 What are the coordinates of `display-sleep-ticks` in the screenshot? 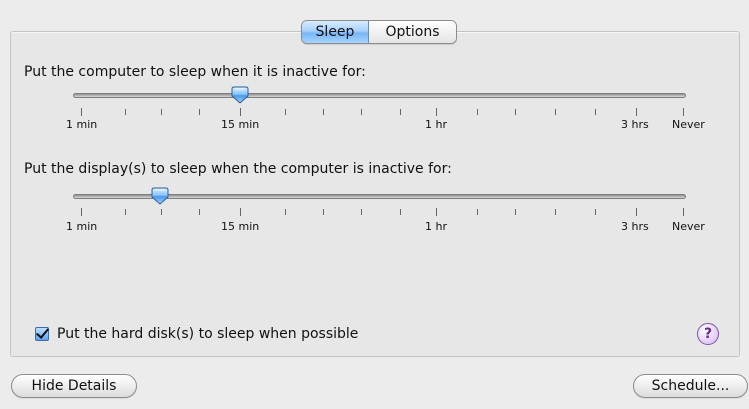 It's located at (379, 212).